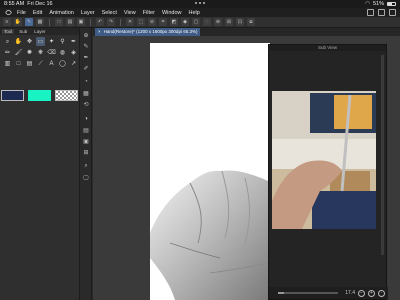  I want to click on frame-icon: ▤, so click(29, 63).